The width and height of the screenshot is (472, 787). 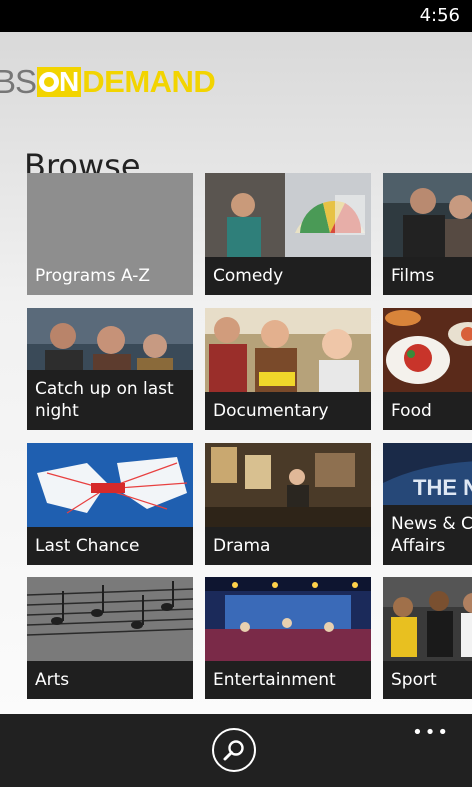 I want to click on tile-comedy: Comedy, so click(x=288, y=234).